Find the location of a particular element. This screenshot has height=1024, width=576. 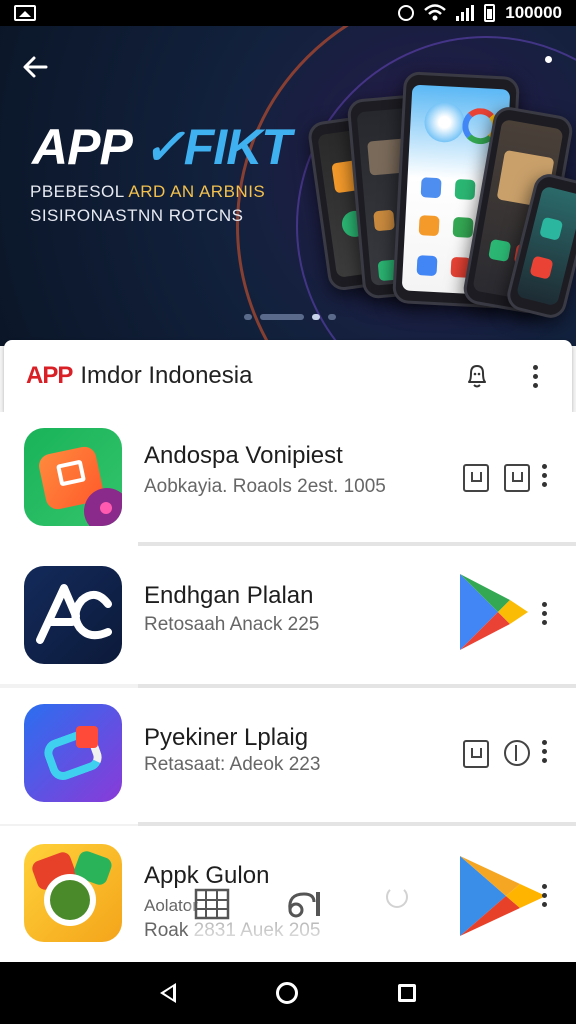

list-item: Appk Gulon Aolator Roak 2831 Auek 205 is located at coordinates (288, 894).